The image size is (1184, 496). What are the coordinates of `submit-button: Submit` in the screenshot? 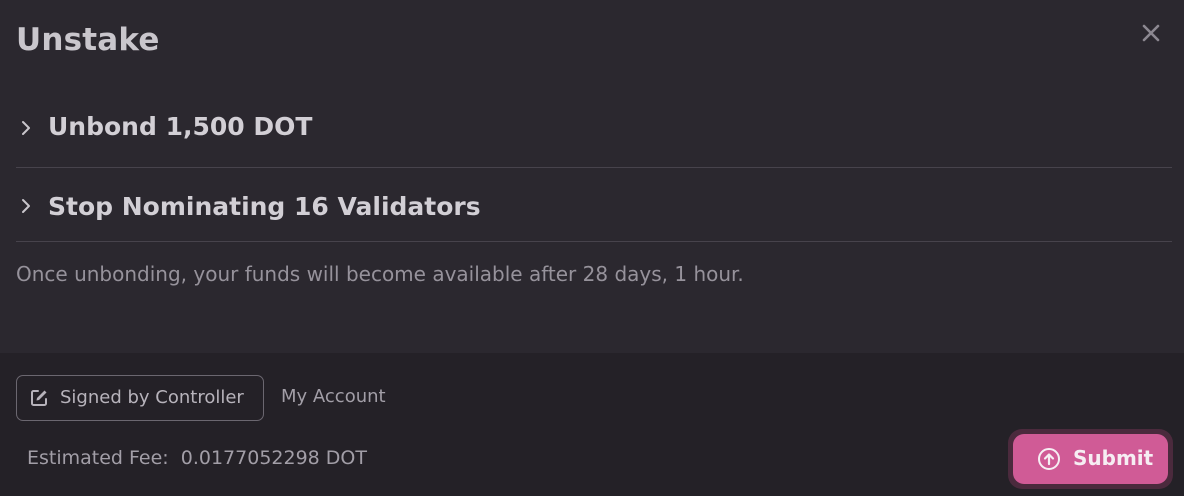 It's located at (1090, 459).